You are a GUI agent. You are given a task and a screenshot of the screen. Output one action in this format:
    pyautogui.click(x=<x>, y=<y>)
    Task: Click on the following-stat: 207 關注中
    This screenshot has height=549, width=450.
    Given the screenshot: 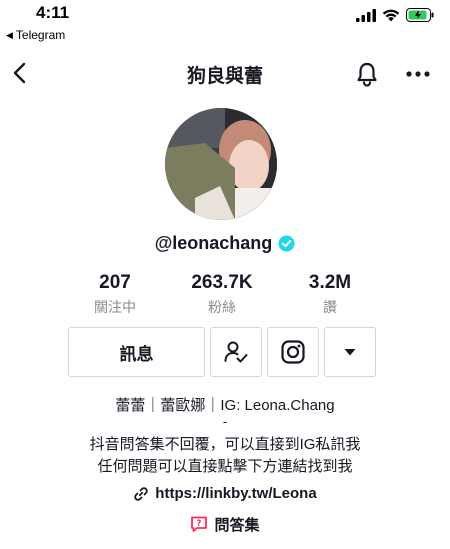 What is the action you would take?
    pyautogui.click(x=115, y=294)
    